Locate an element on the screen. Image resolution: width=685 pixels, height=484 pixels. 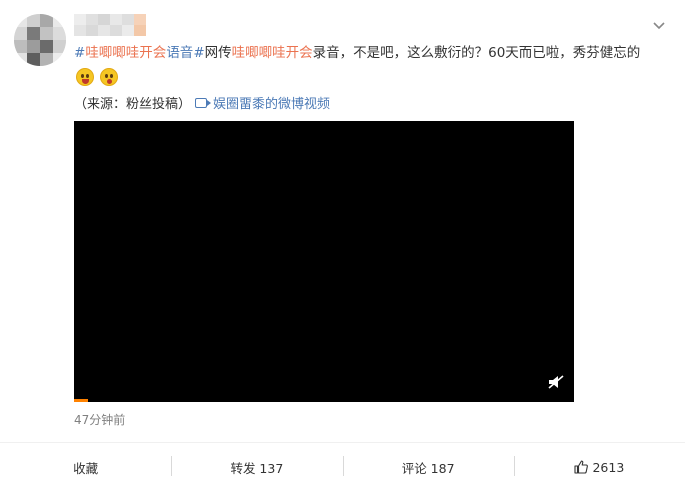
chevron-down-icon is located at coordinates (659, 26).